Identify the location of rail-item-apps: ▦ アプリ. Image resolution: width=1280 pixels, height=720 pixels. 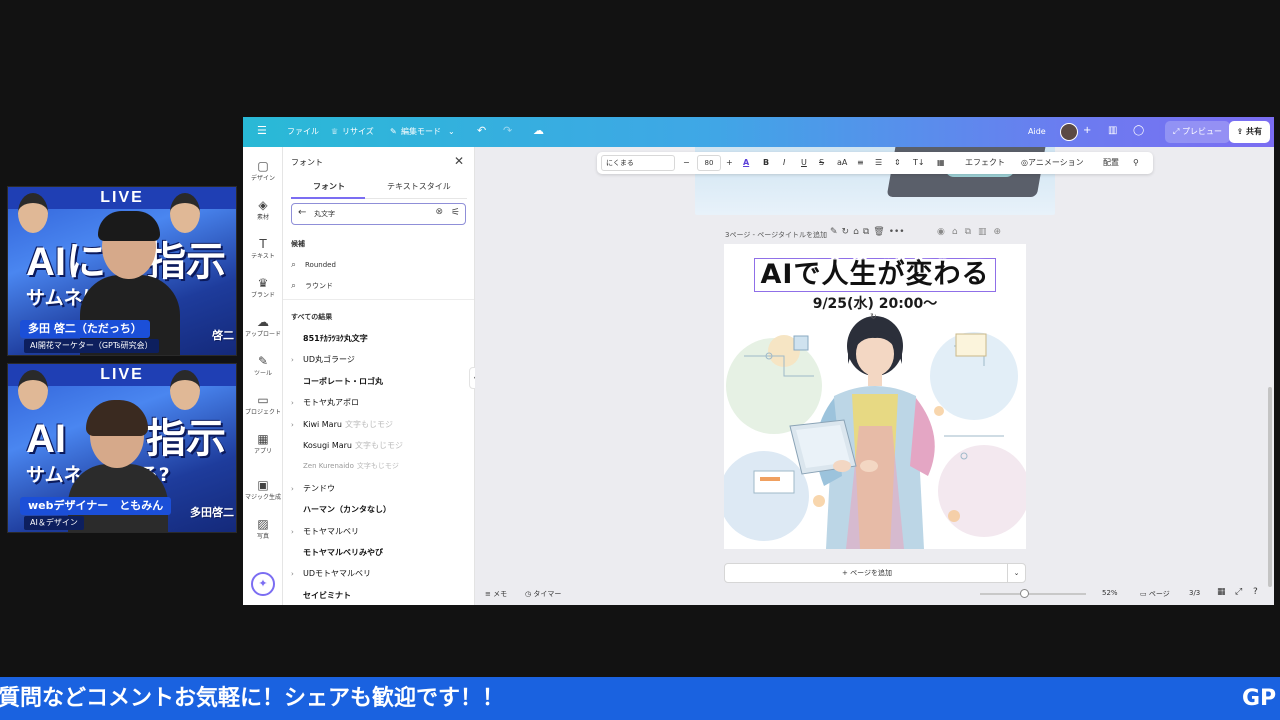
(263, 444).